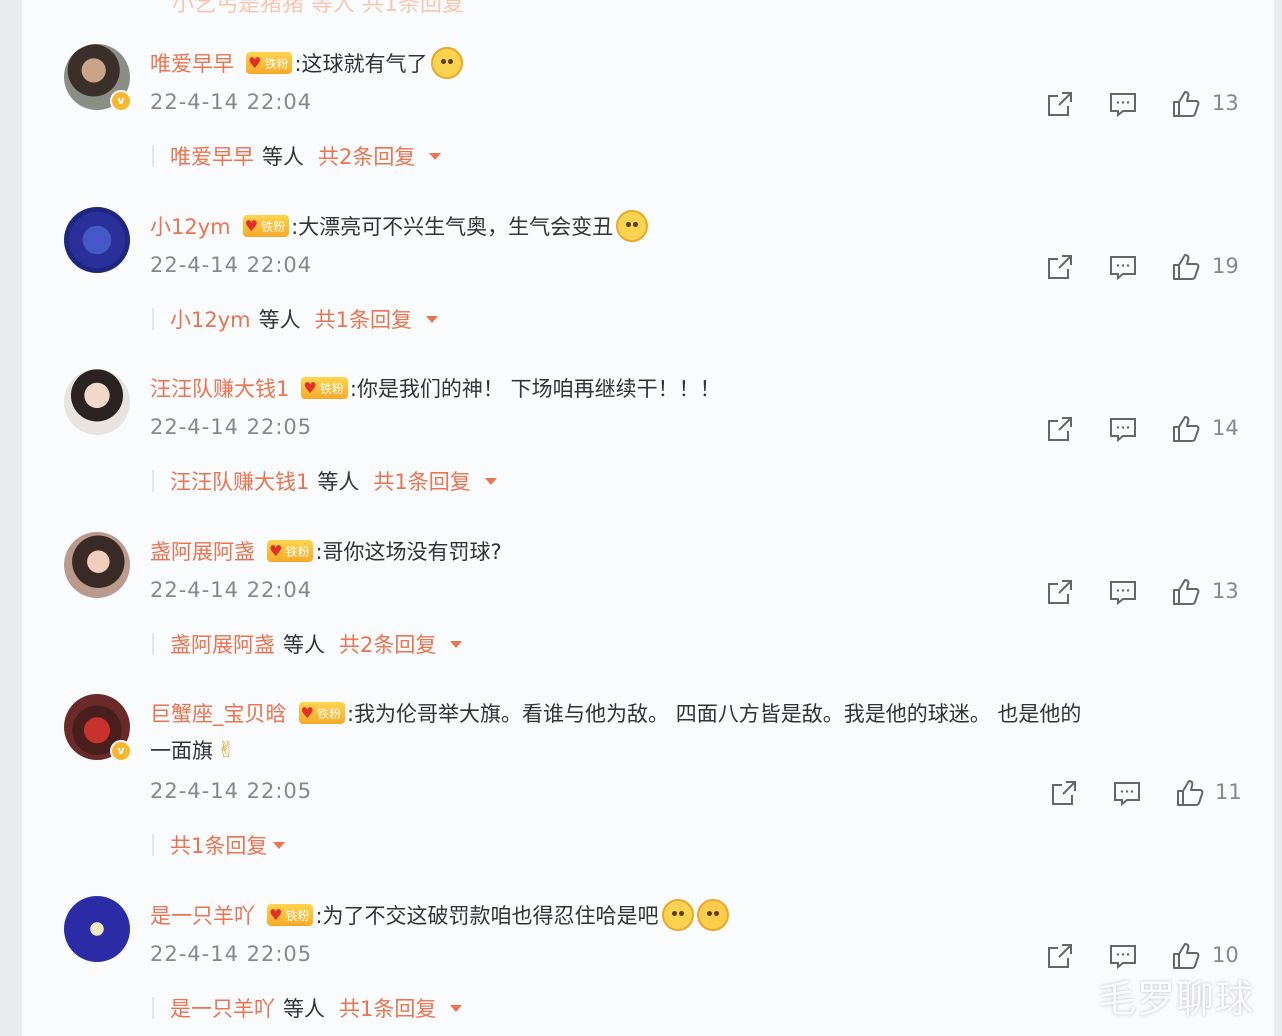 The width and height of the screenshot is (1282, 1036). I want to click on comment-text: :我为伦哥举大旗。看谁与他为敌。 四面八方皆是敌。我是他的球迷。 也是他的, so click(714, 714).